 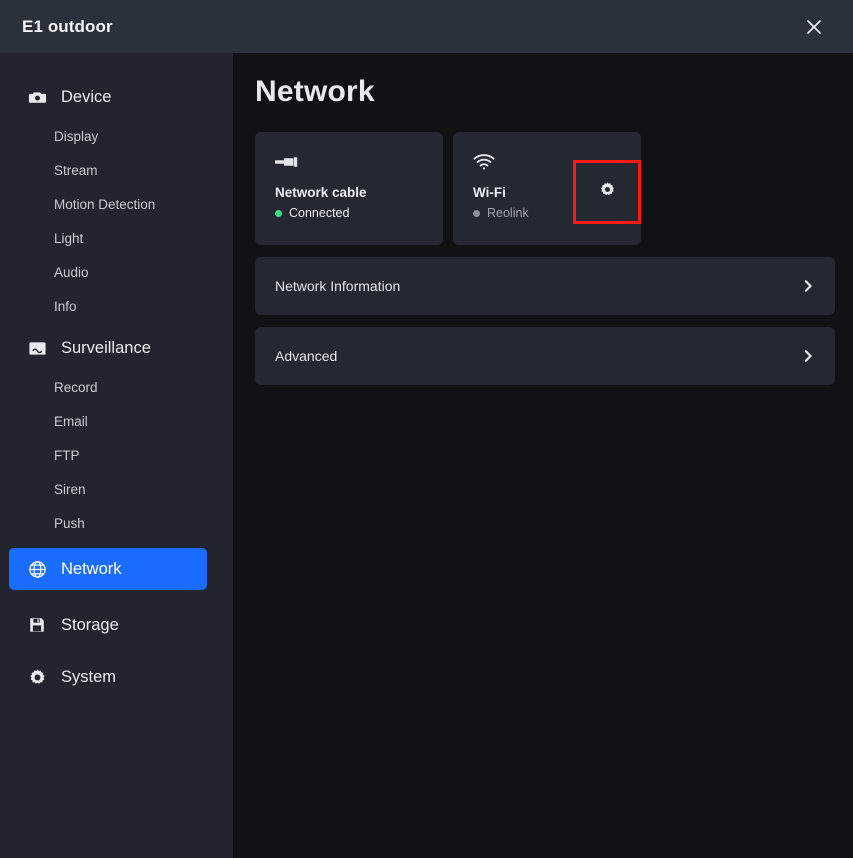 I want to click on window-title: E1 outdoor, so click(x=67, y=26).